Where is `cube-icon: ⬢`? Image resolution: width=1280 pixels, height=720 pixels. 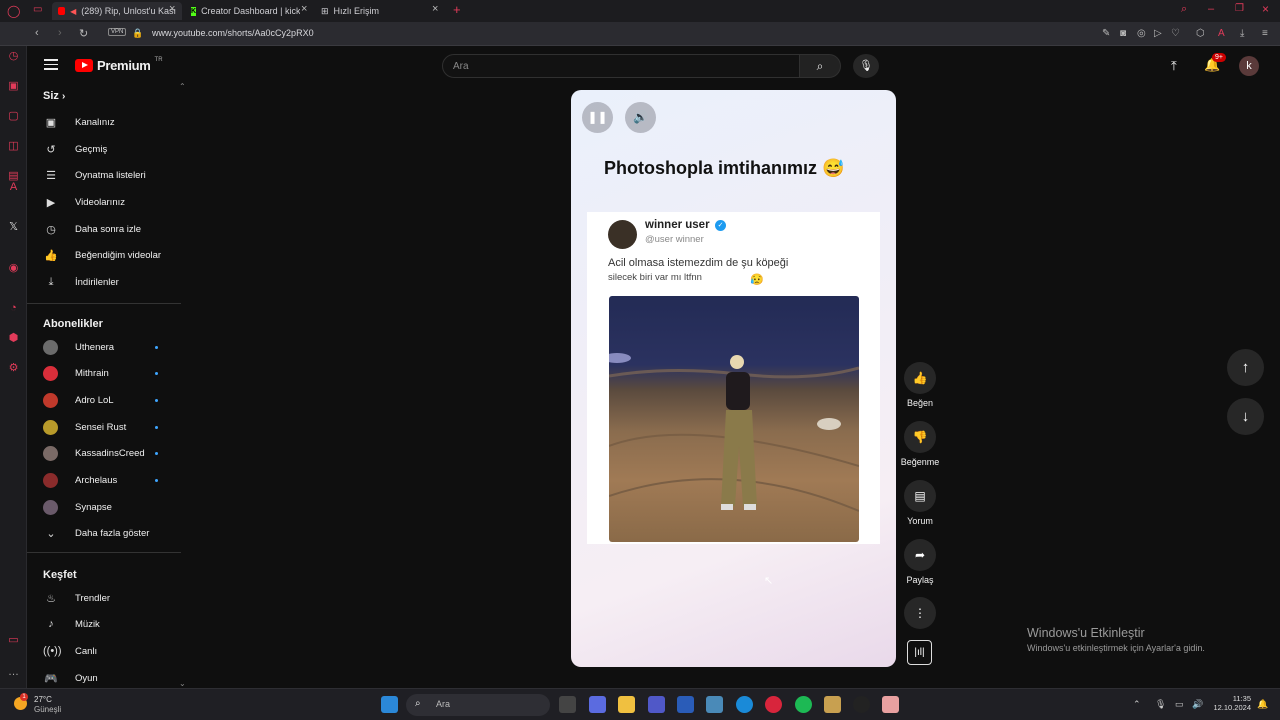
cube-icon: ⬢ is located at coordinates (13, 338).